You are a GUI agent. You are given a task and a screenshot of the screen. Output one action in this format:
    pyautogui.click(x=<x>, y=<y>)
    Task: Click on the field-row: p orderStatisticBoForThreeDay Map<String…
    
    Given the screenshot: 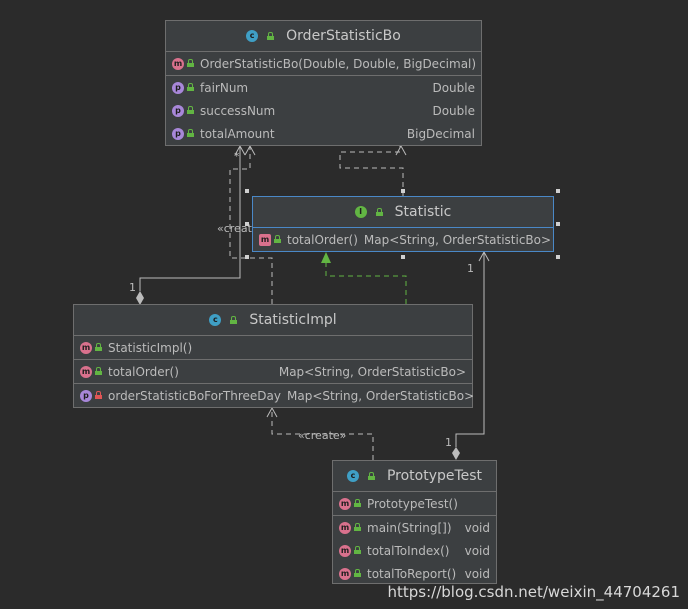 What is the action you would take?
    pyautogui.click(x=274, y=395)
    